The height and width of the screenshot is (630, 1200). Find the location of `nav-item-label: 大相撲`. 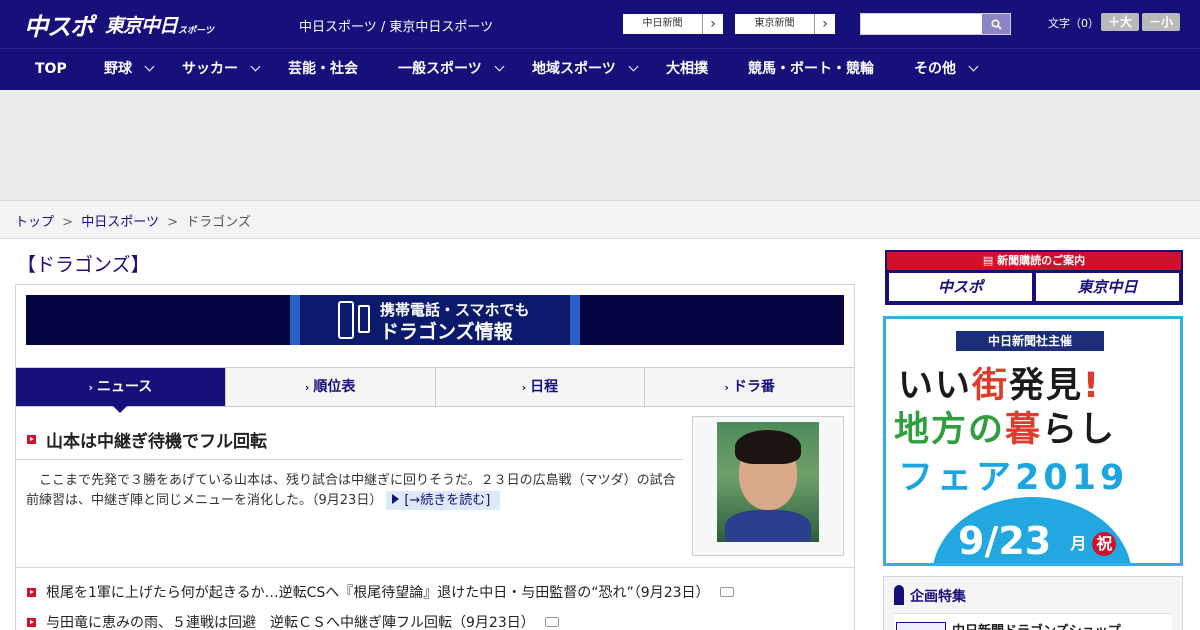

nav-item-label: 大相撲 is located at coordinates (687, 69).